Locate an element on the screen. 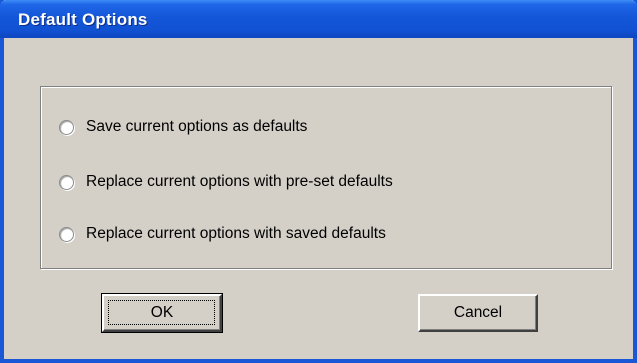  title-bar: Default Options is located at coordinates (318, 19).